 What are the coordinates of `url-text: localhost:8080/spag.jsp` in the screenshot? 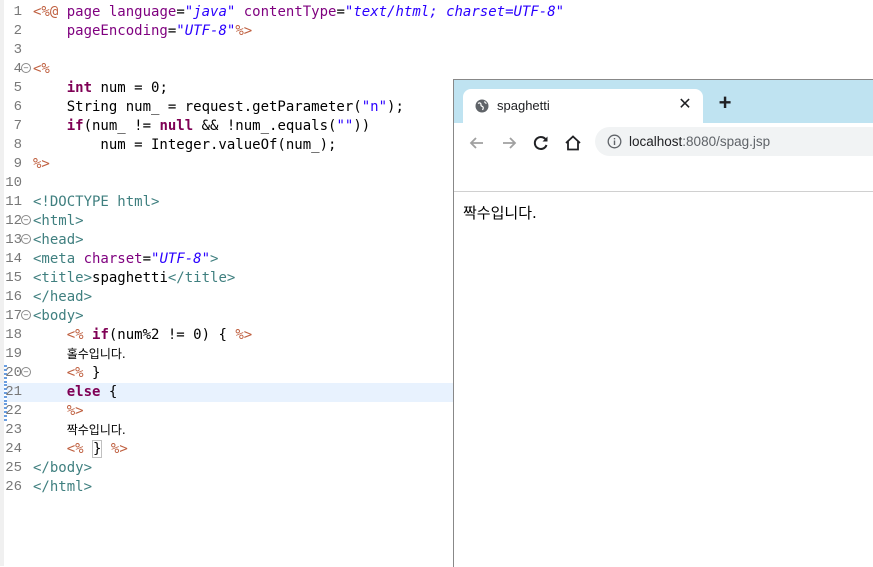 It's located at (699, 141).